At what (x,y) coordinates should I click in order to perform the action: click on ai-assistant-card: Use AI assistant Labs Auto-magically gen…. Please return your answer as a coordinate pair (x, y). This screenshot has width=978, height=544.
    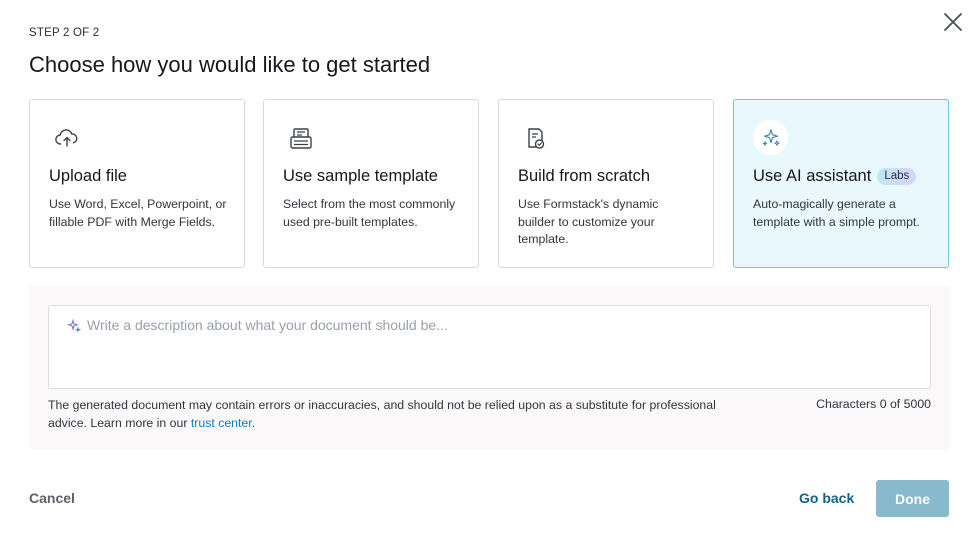
    Looking at the image, I should click on (841, 183).